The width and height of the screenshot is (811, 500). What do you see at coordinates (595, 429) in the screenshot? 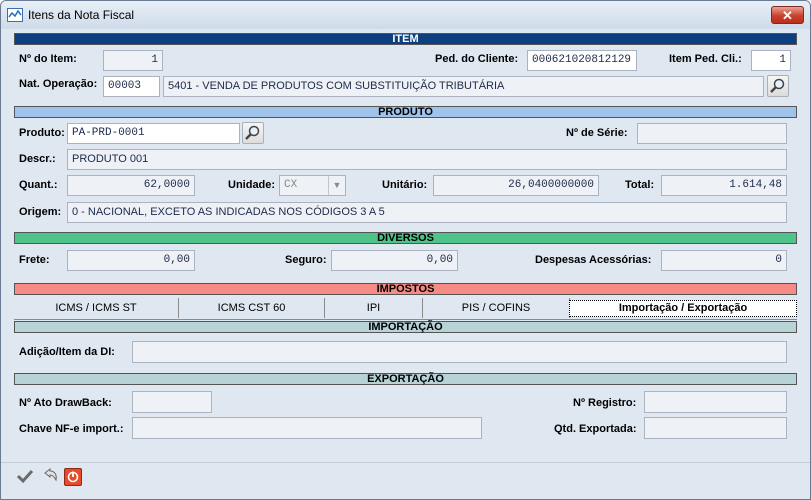
I see `qtd-exportada-label: Qtd. Exportada:` at bounding box center [595, 429].